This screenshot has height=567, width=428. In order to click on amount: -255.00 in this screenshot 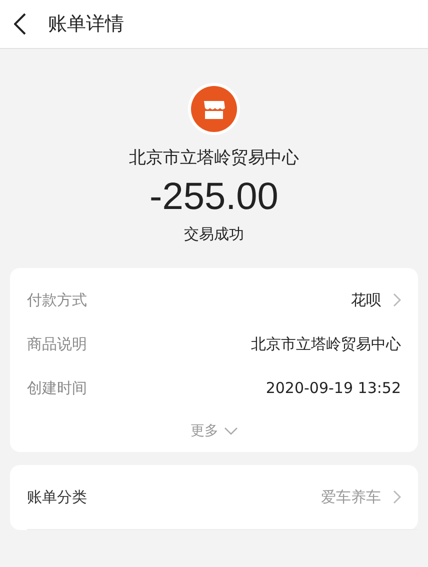, I will do `click(214, 197)`.